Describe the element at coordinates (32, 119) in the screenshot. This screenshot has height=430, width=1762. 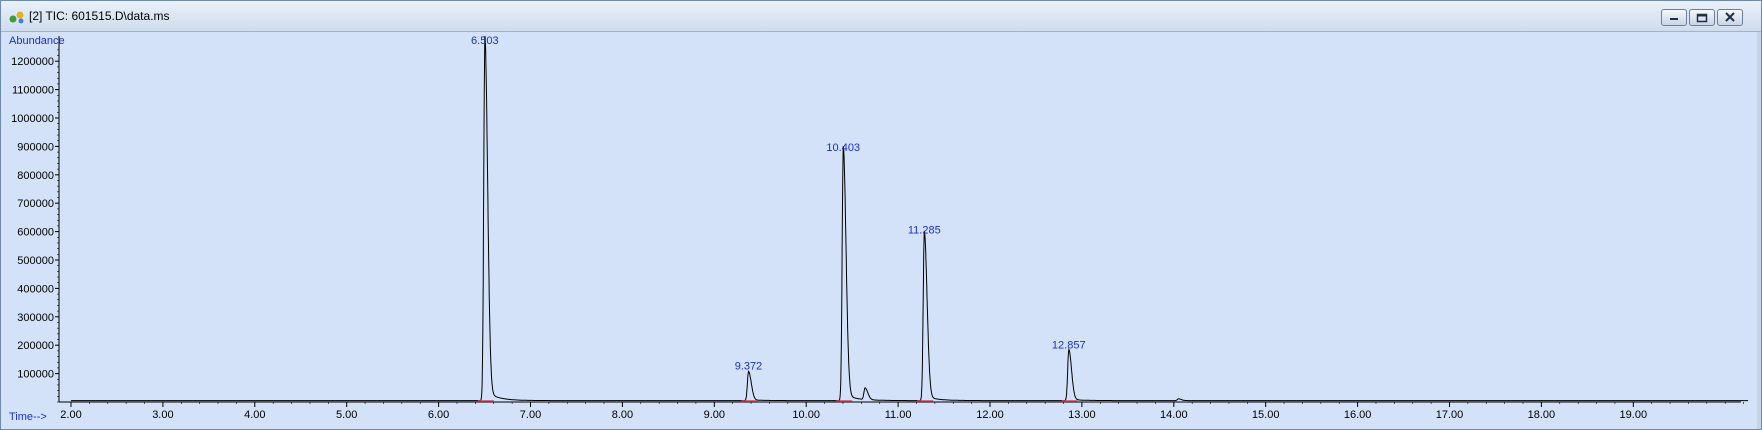
I see `y-tick-label: 1000000` at that location.